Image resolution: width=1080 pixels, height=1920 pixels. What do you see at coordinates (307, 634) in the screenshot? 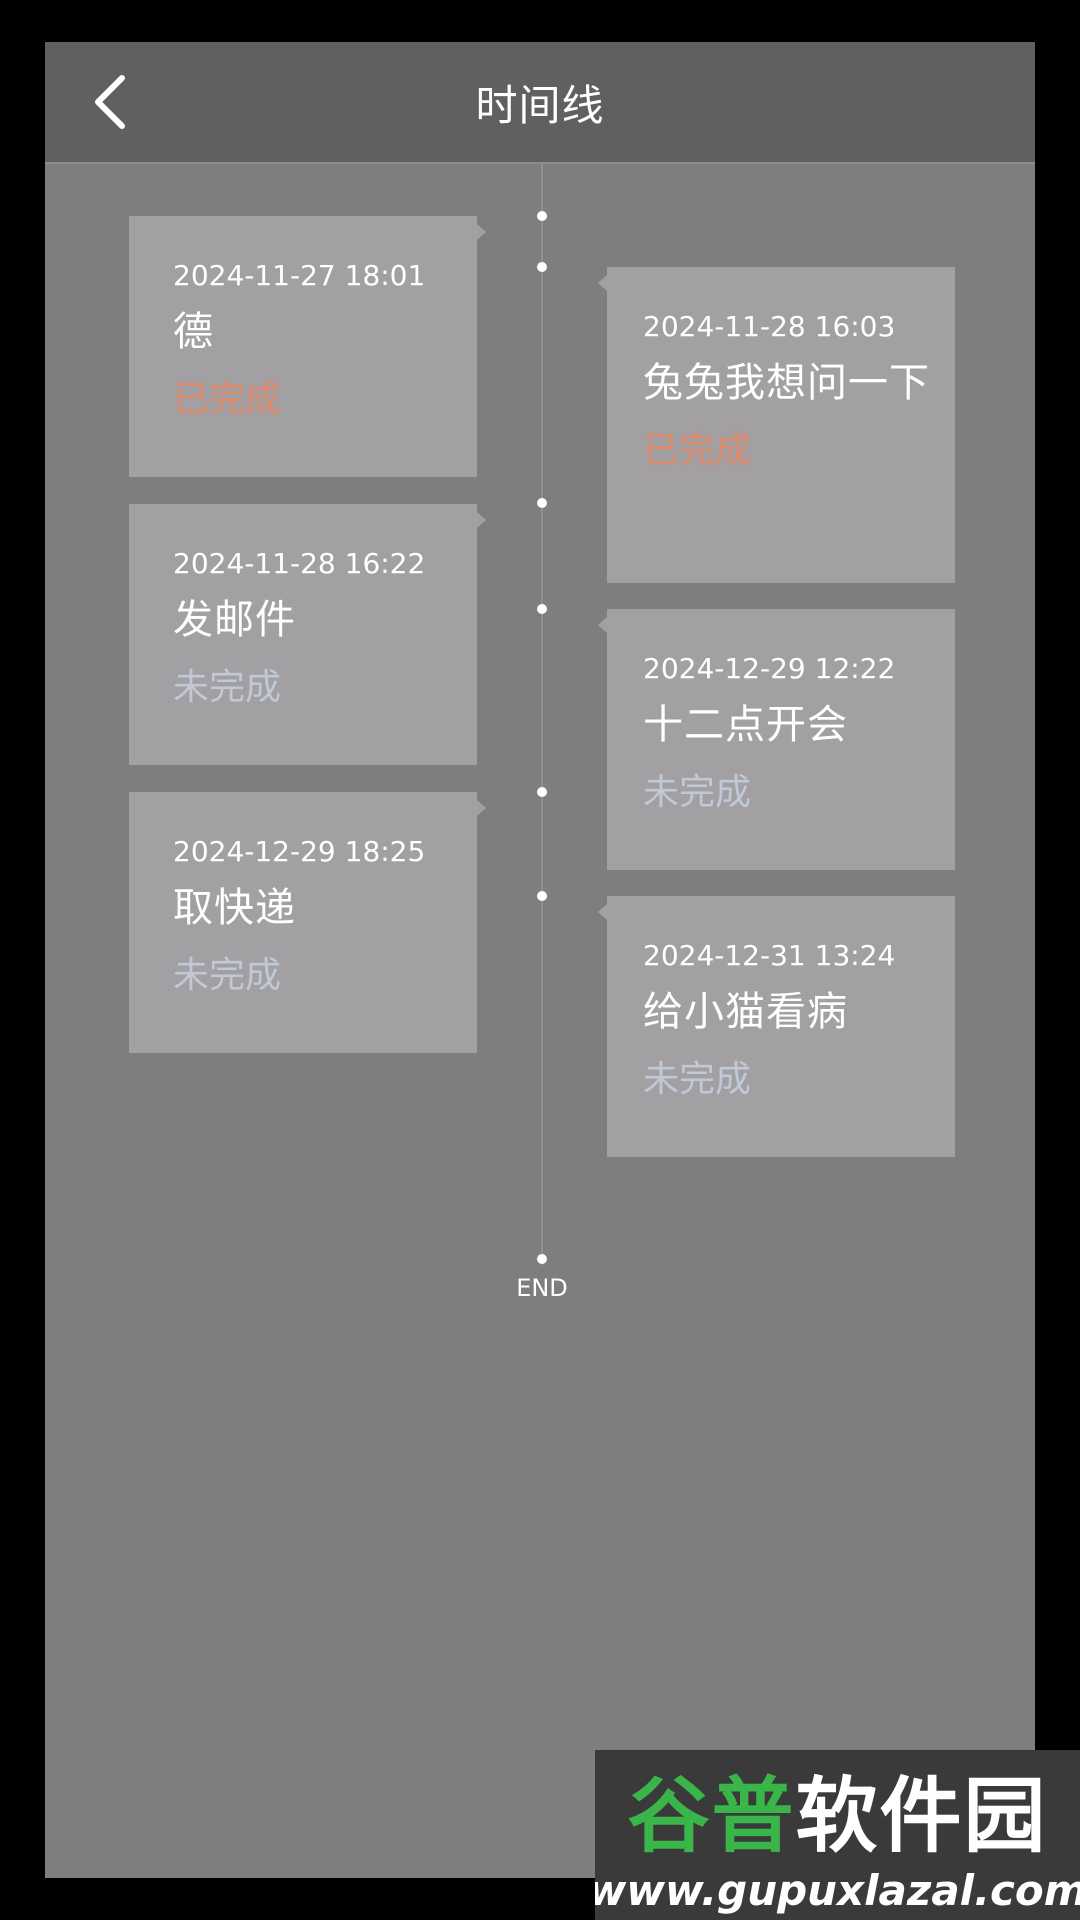
I see `timeline-card: 2024-11-28 16:22 发邮件 未完成` at bounding box center [307, 634].